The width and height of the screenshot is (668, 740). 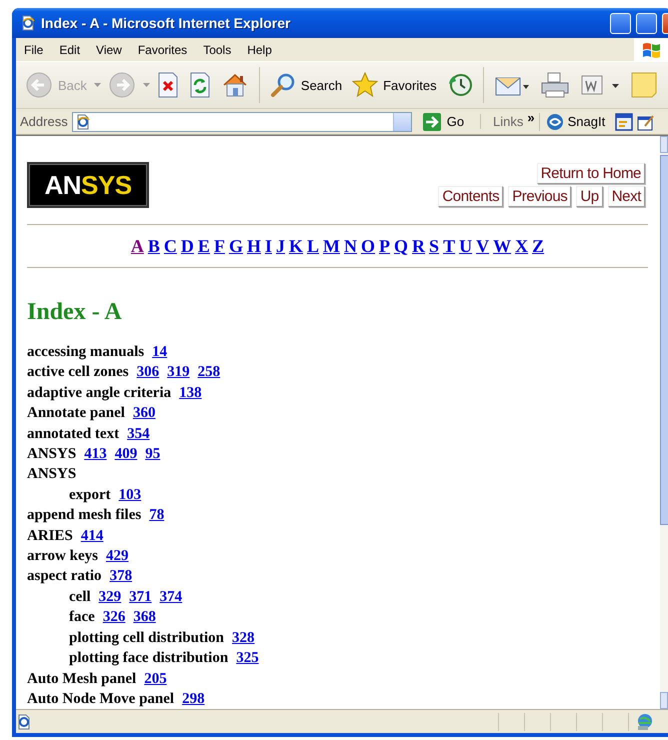 What do you see at coordinates (84, 516) in the screenshot?
I see `index-term: append mesh files` at bounding box center [84, 516].